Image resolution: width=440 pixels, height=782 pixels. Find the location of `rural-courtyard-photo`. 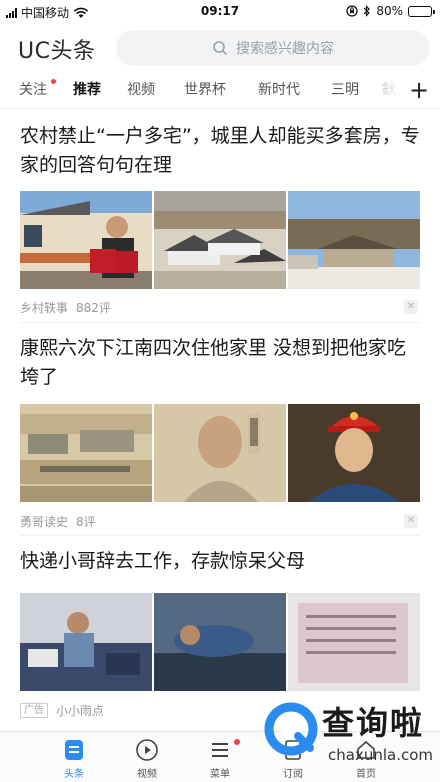

rural-courtyard-photo is located at coordinates (354, 240).